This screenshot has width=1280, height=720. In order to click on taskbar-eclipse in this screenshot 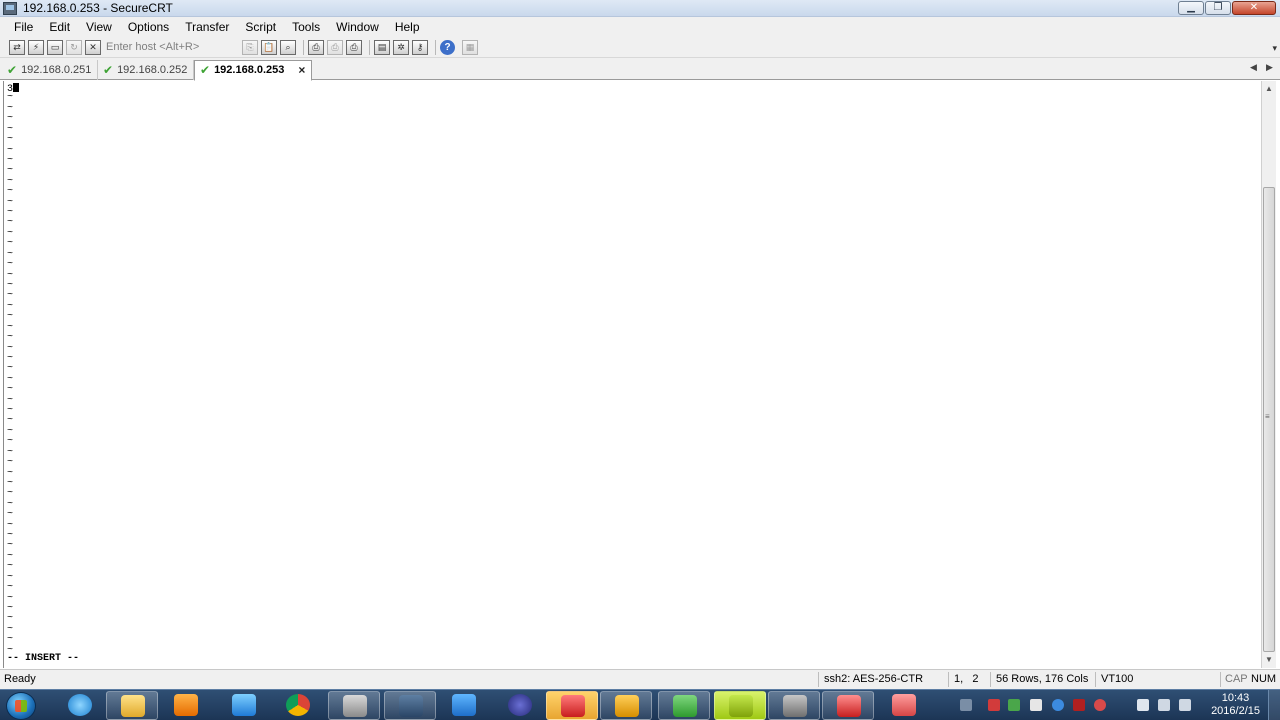, I will do `click(520, 705)`.